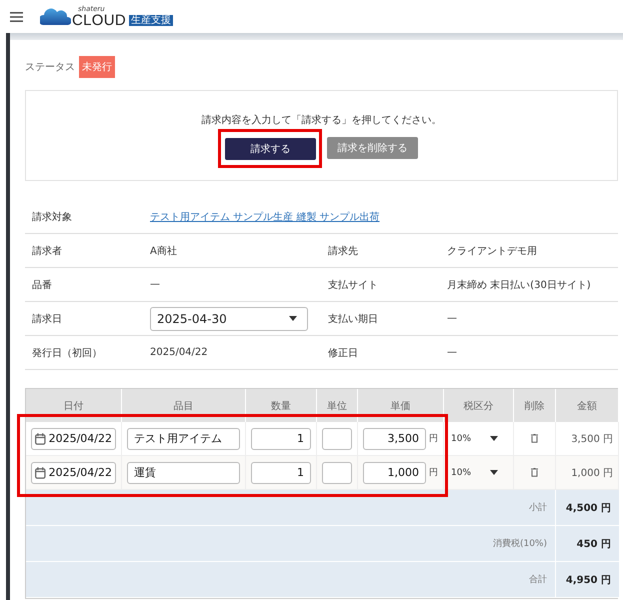 Image resolution: width=623 pixels, height=600 pixels. I want to click on field-label: 修正日, so click(343, 353).